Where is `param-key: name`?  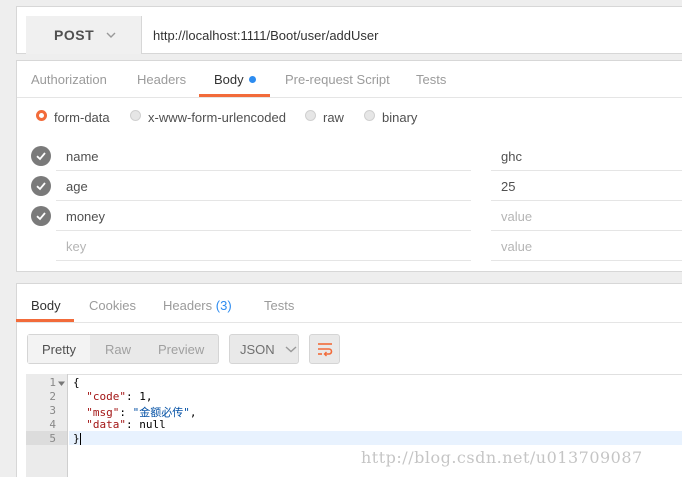
param-key: name is located at coordinates (82, 156).